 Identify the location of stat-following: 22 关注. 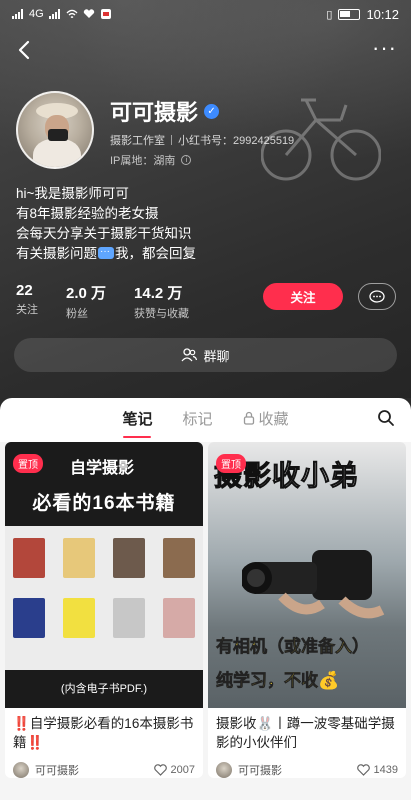
(27, 301).